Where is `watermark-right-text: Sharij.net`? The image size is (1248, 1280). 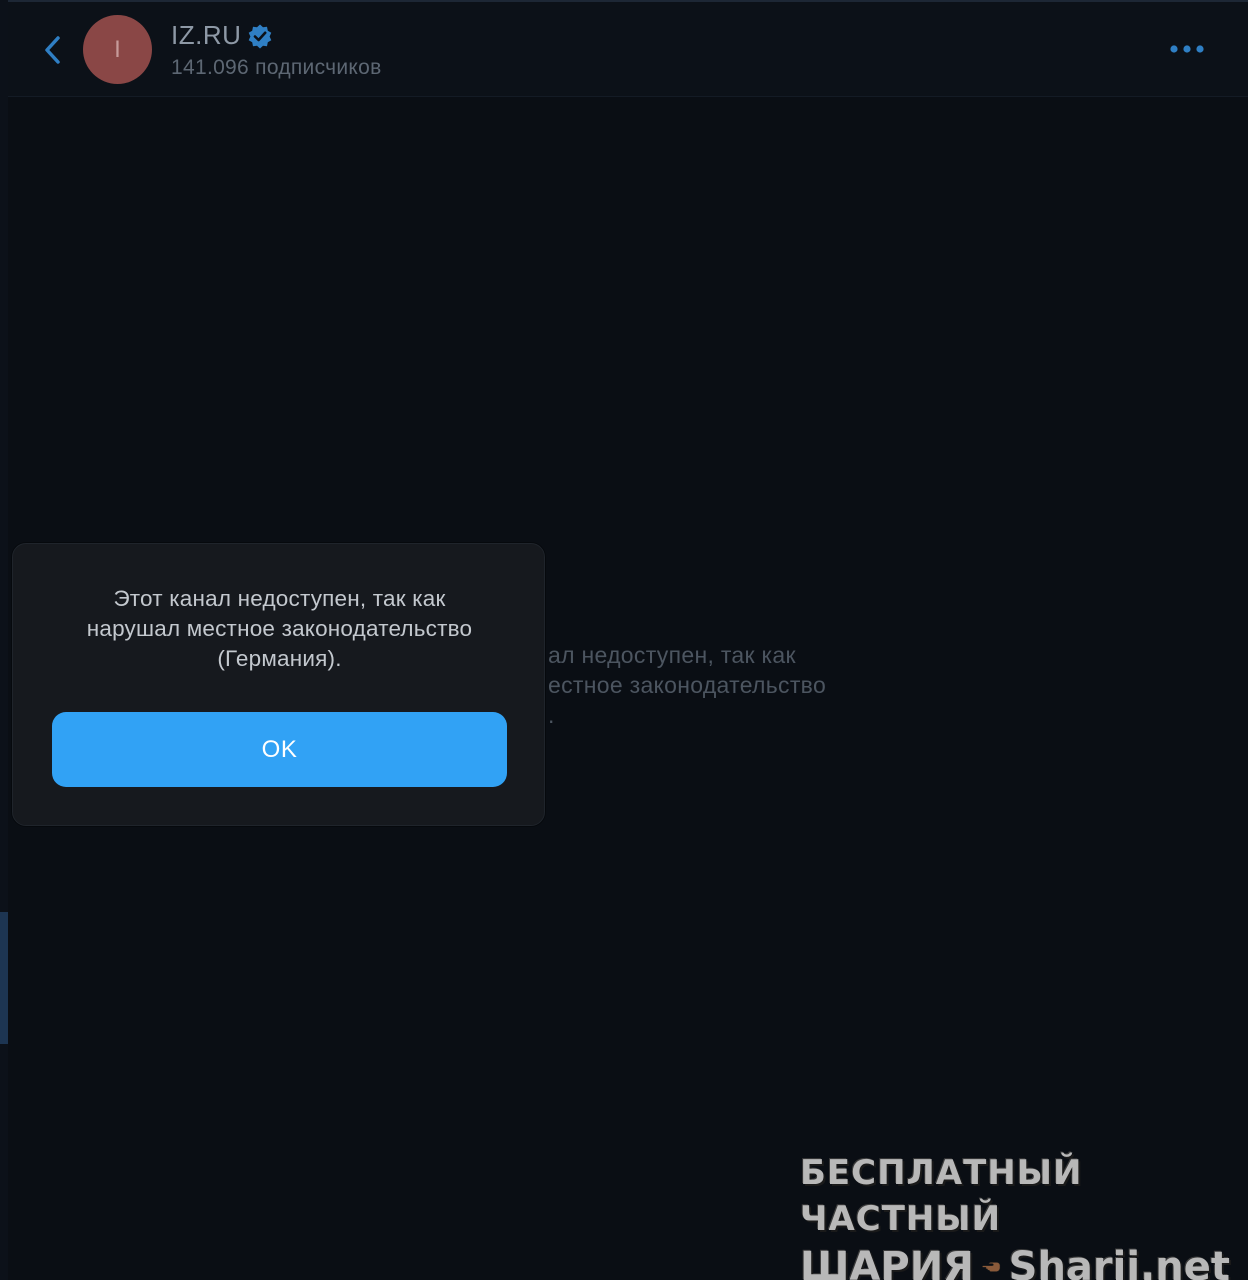
watermark-right-text: Sharij.net is located at coordinates (1119, 1262).